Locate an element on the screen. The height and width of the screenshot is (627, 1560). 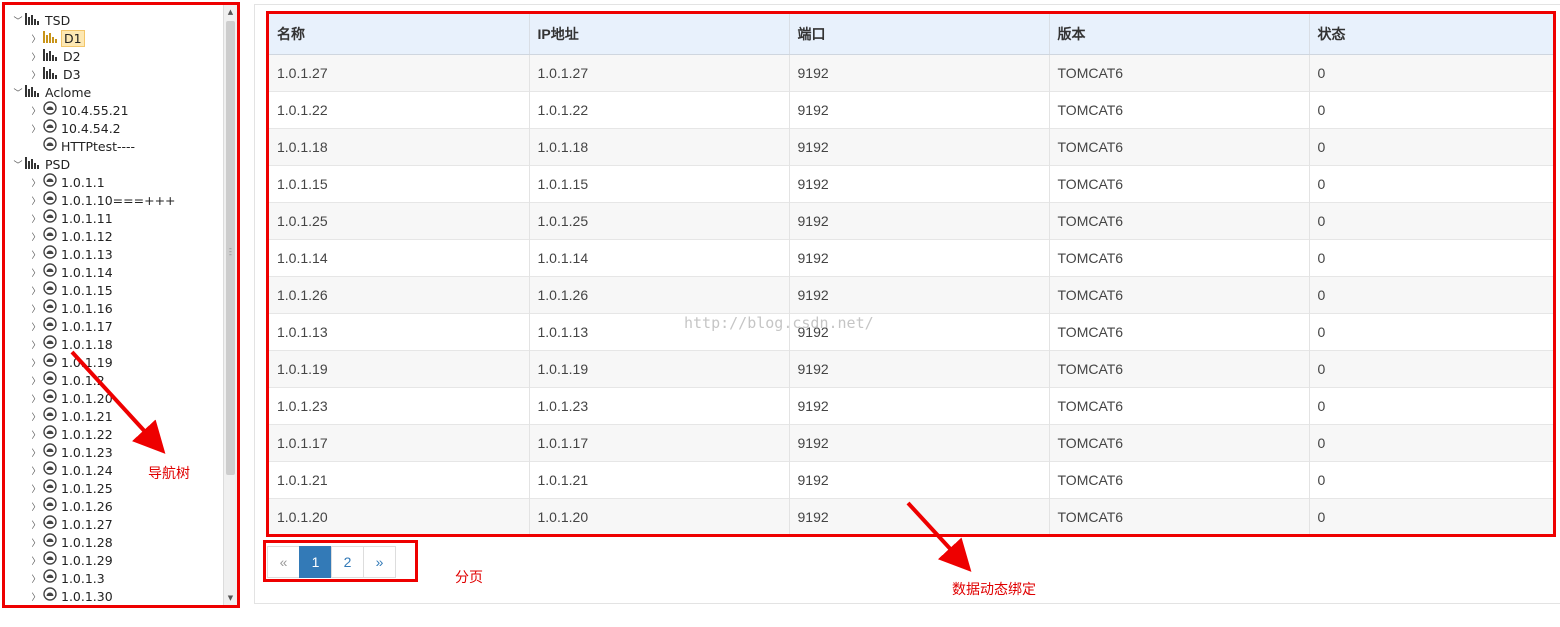
nav-tree-arrow is located at coordinates (118, 402).